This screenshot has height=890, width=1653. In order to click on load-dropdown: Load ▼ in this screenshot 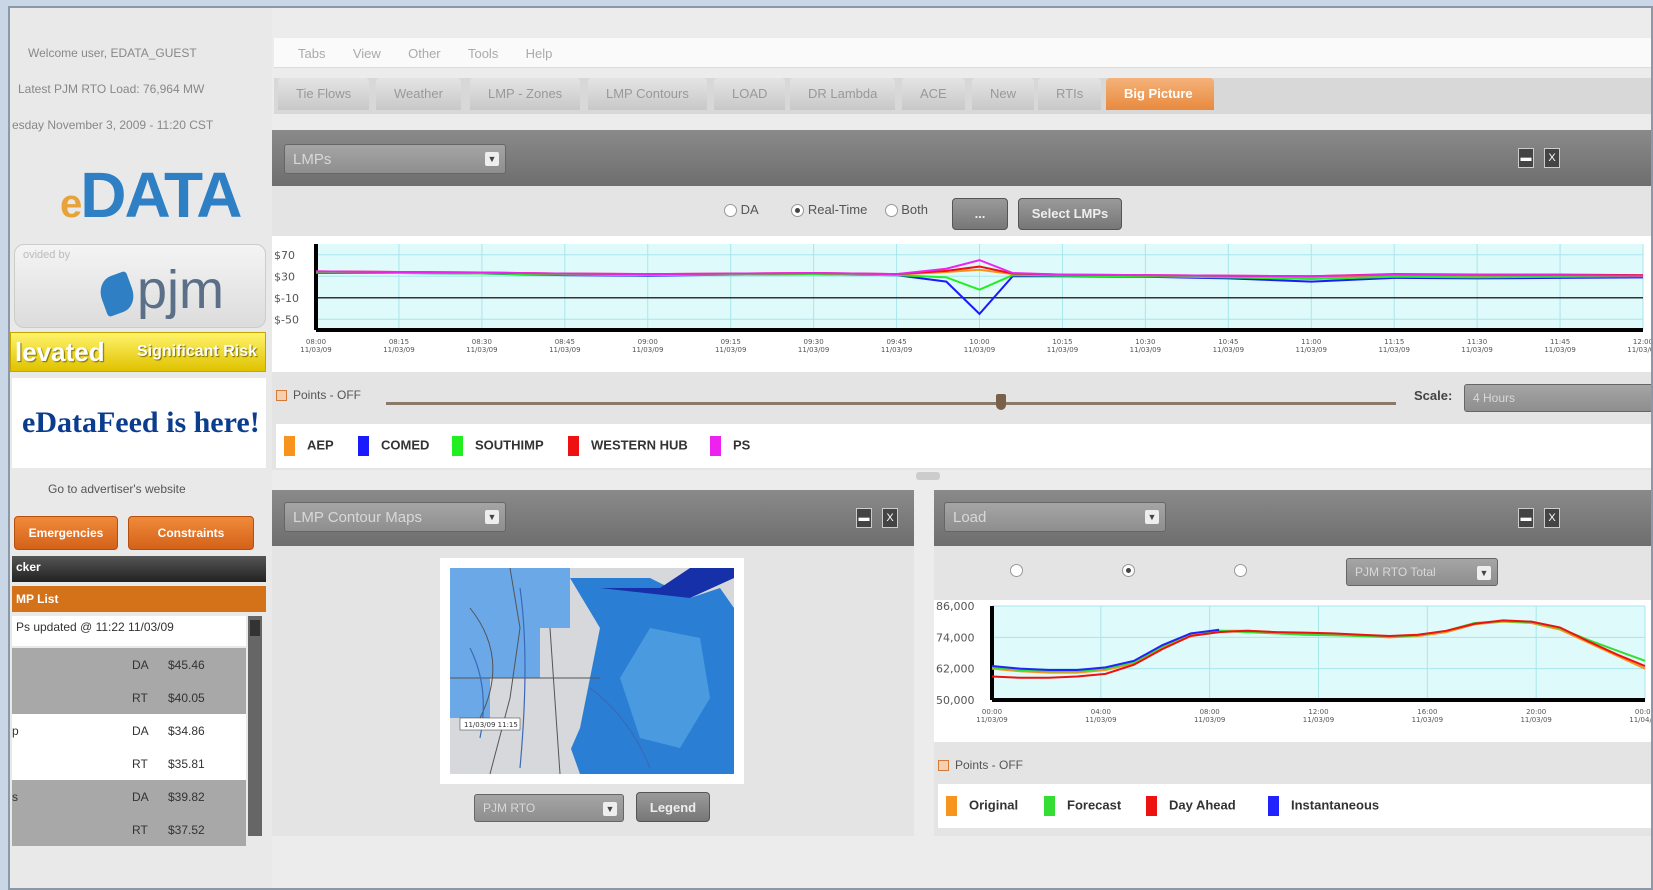, I will do `click(1055, 517)`.